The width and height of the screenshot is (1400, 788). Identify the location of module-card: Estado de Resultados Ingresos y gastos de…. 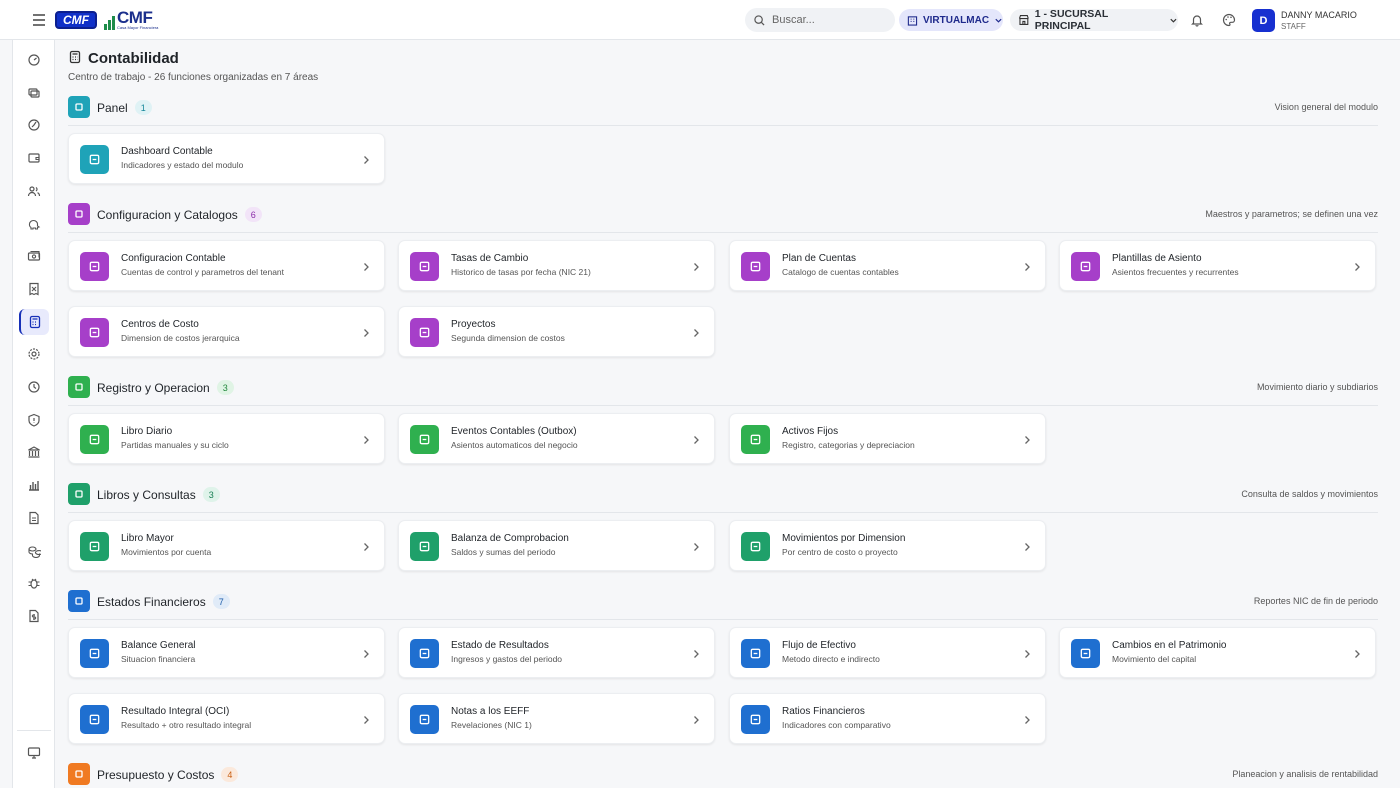
(556, 652).